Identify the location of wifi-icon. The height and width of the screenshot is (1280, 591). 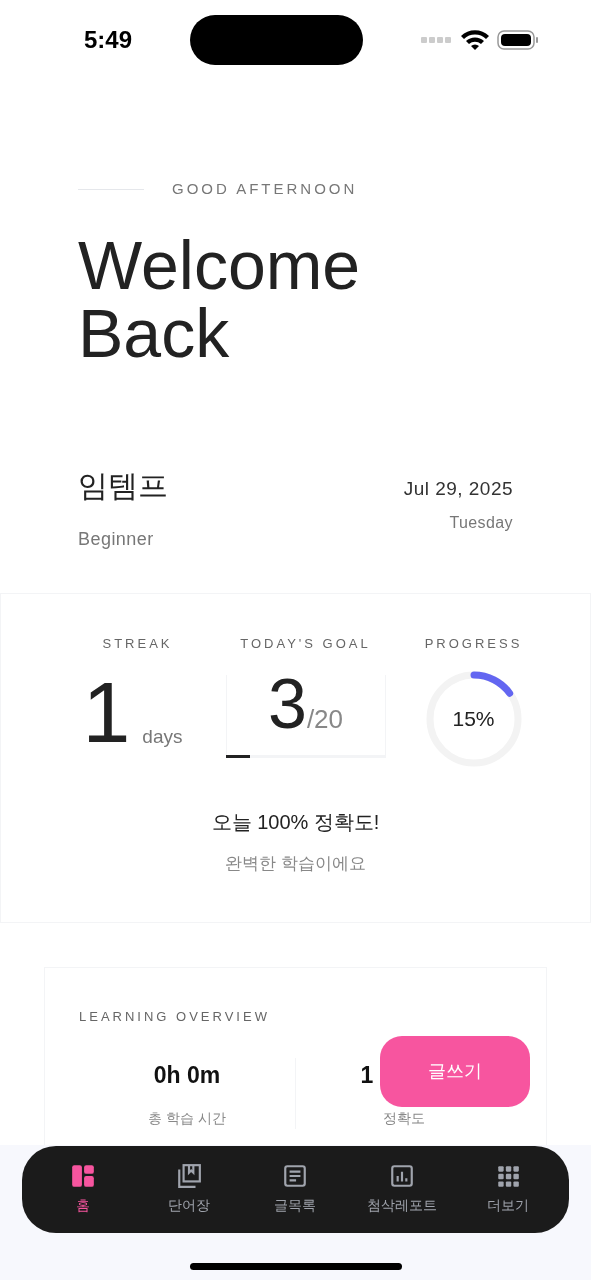
(475, 40).